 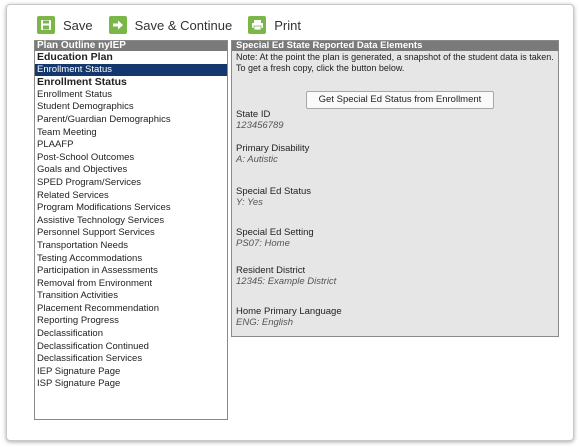 I want to click on outline-item: IEP Signature Page, so click(x=131, y=372).